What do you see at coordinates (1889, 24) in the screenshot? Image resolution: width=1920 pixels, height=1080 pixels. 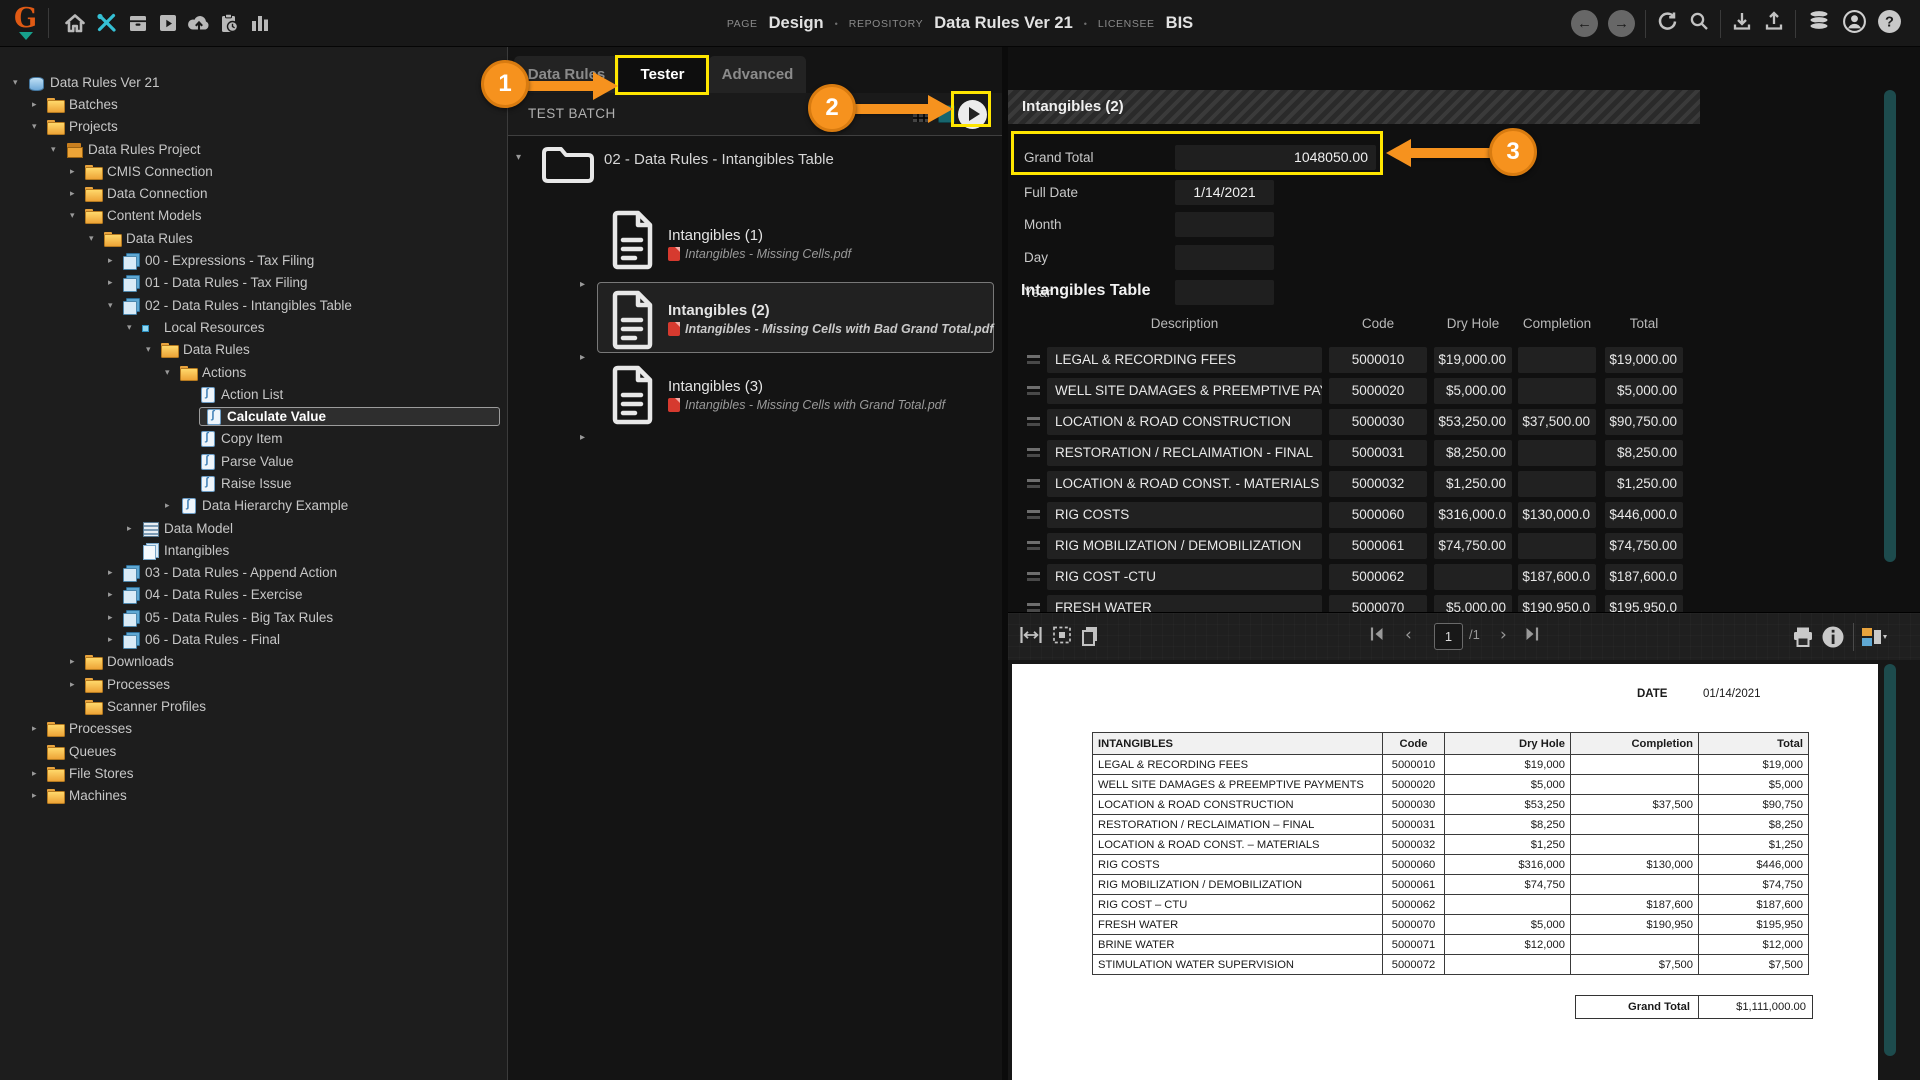 I see `help-icon: ?` at bounding box center [1889, 24].